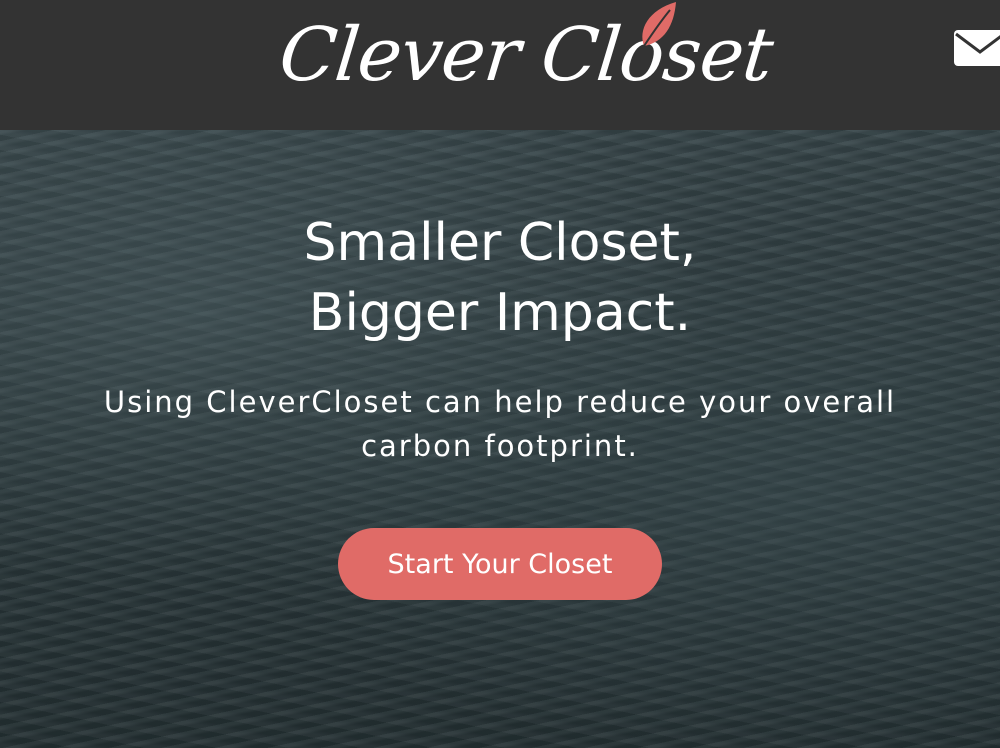 This screenshot has height=748, width=1000. I want to click on start-closet-button: Start Your Closet, so click(500, 564).